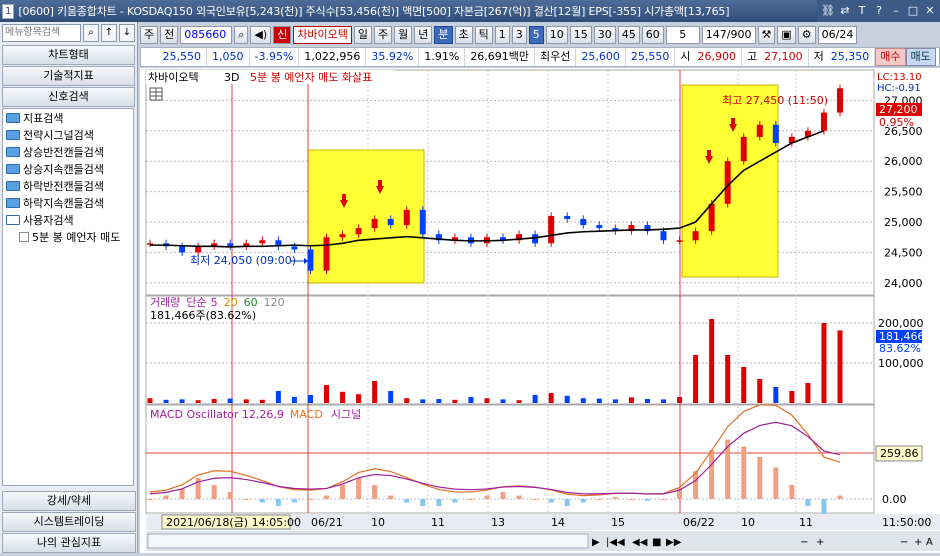 The image size is (940, 556). What do you see at coordinates (423, 35) in the screenshot?
I see `period-year: 년` at bounding box center [423, 35].